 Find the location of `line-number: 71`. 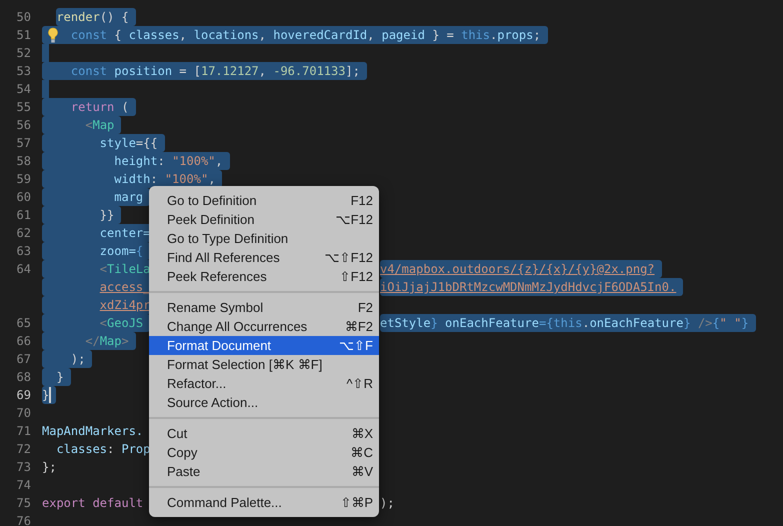

line-number: 71 is located at coordinates (23, 431).